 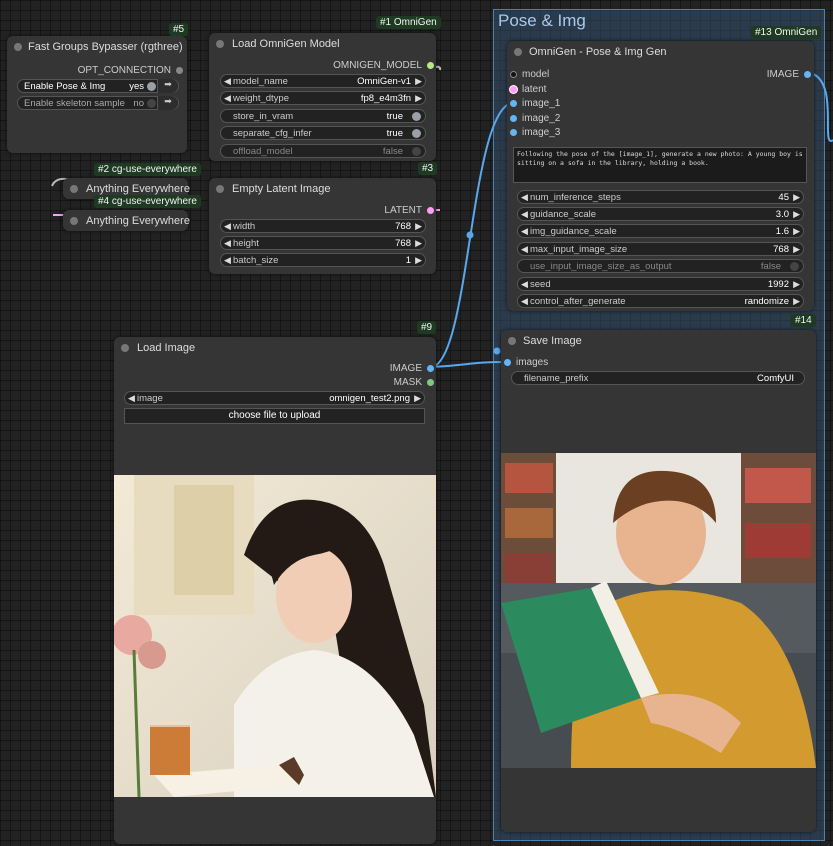 What do you see at coordinates (535, 132) in the screenshot?
I see `input-image-3: image_3` at bounding box center [535, 132].